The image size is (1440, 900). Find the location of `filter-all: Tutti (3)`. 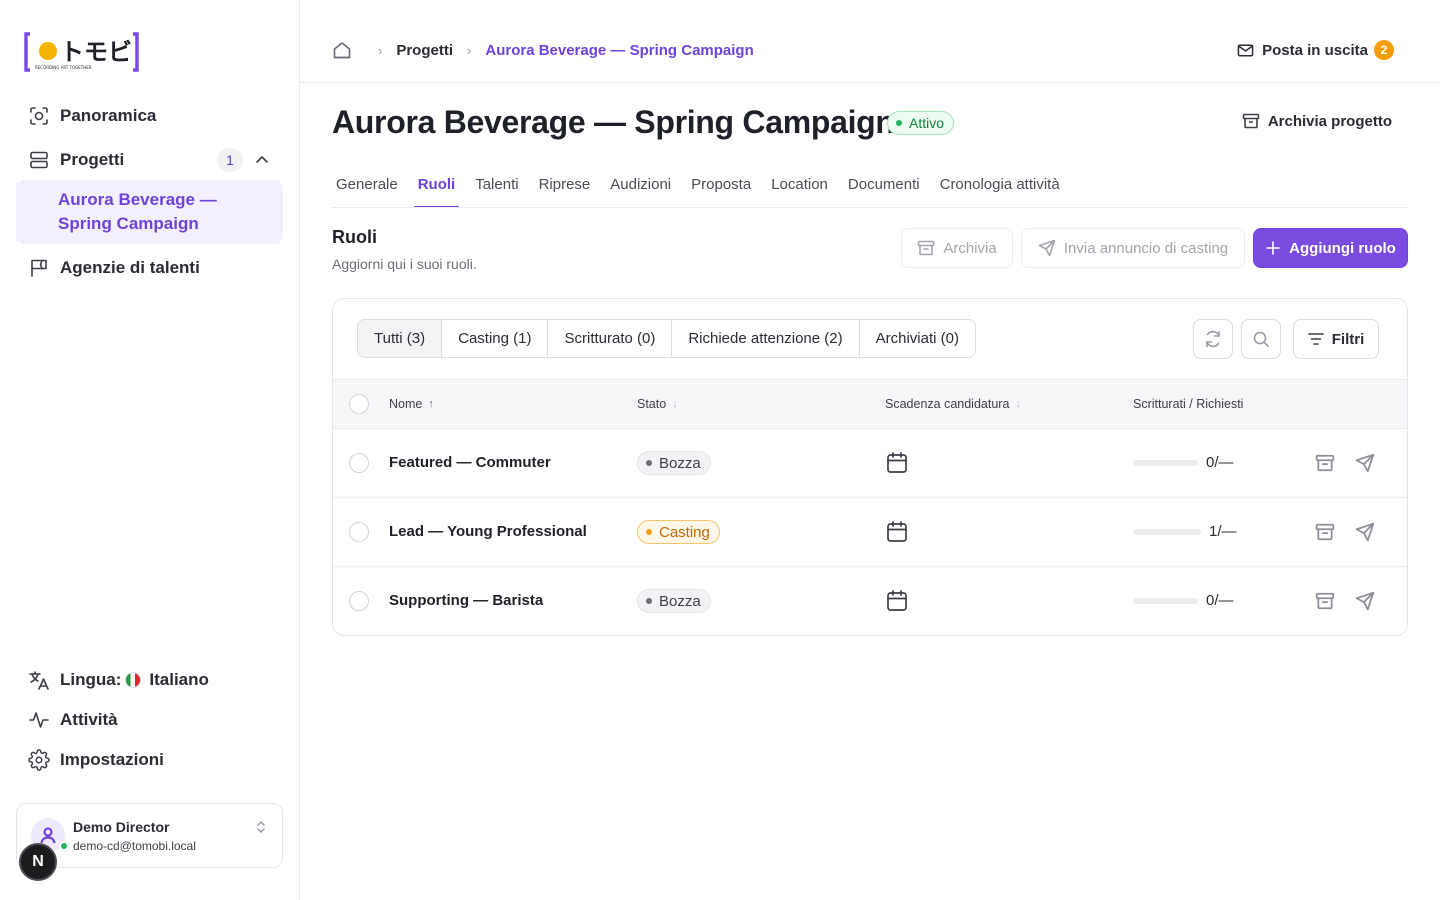

filter-all: Tutti (3) is located at coordinates (400, 338).